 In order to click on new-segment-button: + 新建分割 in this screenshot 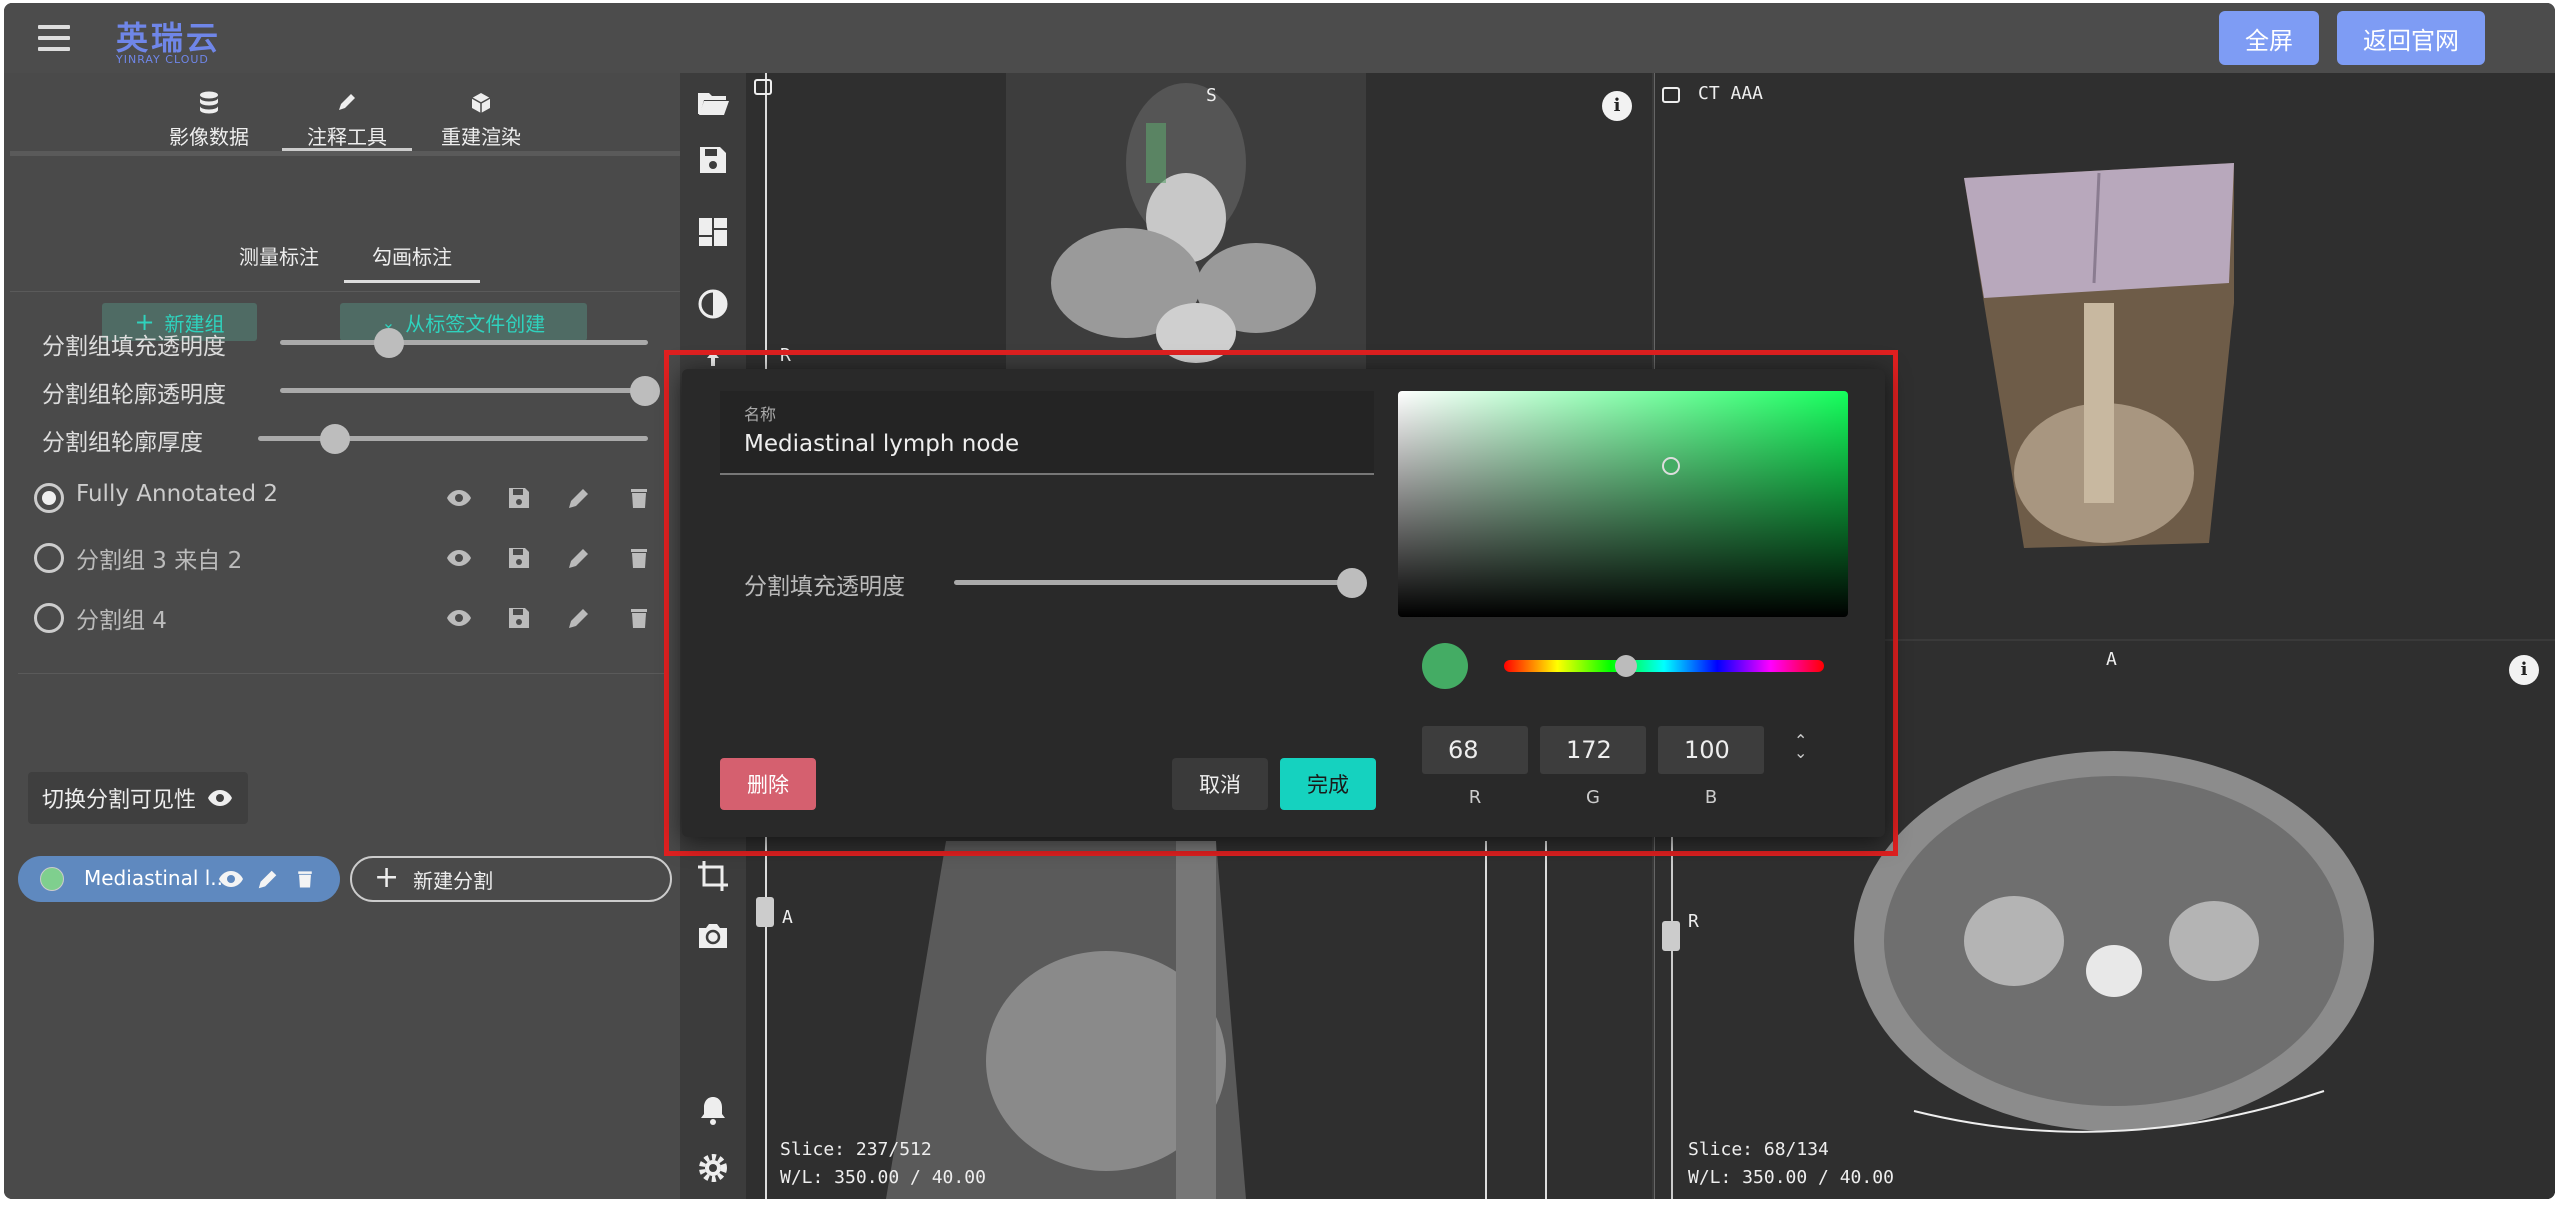, I will do `click(511, 879)`.